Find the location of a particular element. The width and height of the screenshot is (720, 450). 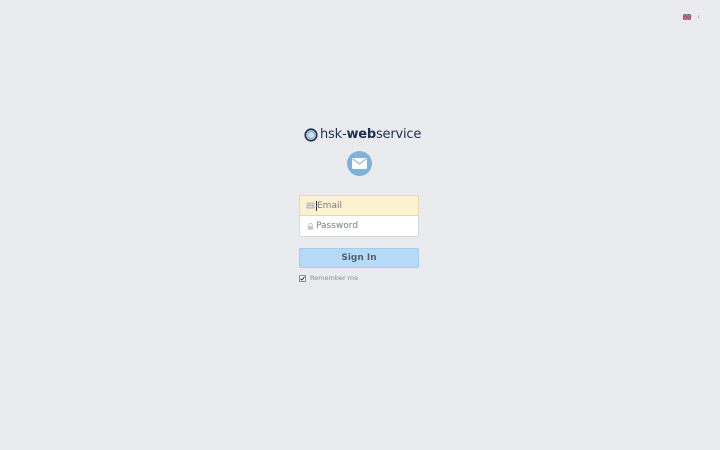

chevron-left-icon: ‹ is located at coordinates (698, 17).